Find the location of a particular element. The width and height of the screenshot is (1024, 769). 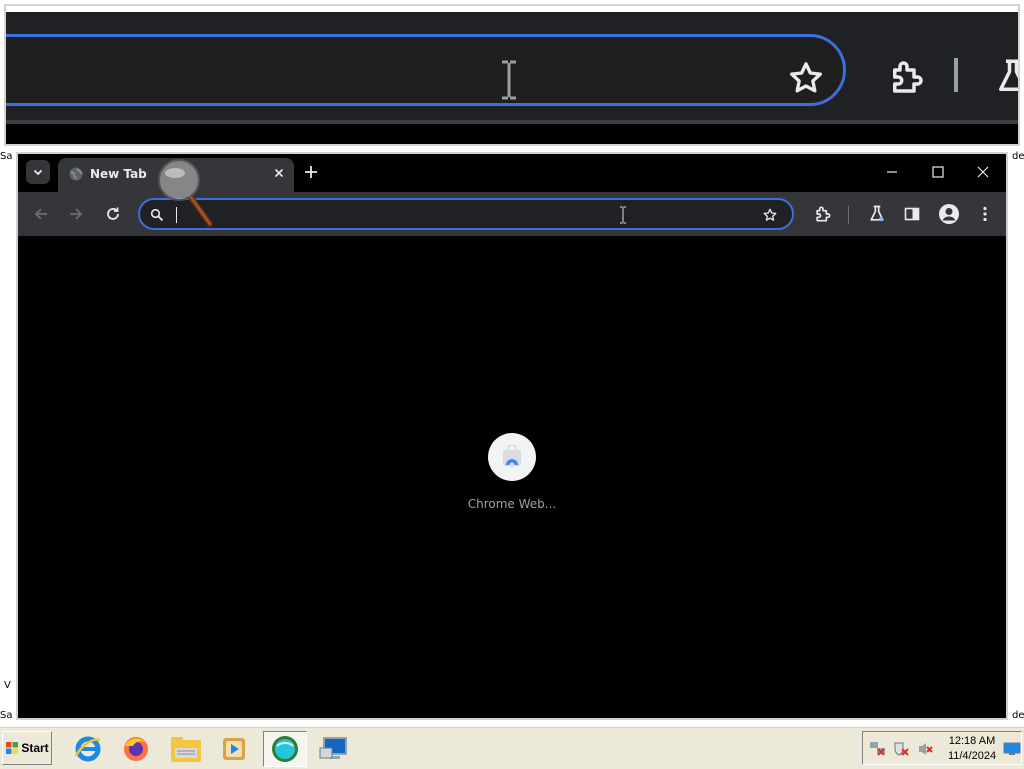

chevron-down-icon is located at coordinates (38, 172).